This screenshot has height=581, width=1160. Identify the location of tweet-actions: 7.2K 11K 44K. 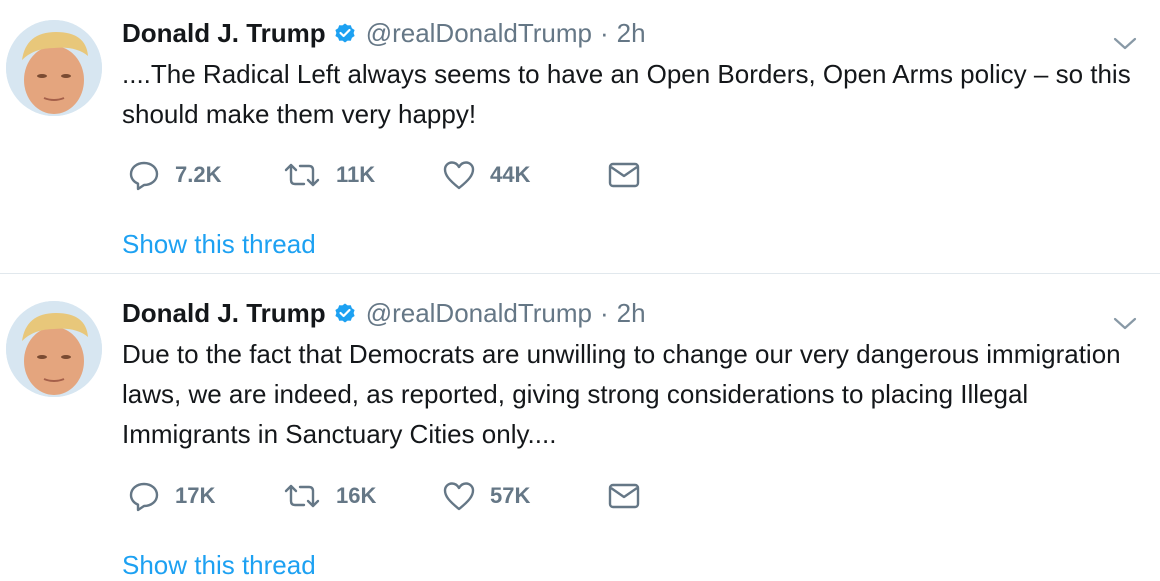
(631, 175).